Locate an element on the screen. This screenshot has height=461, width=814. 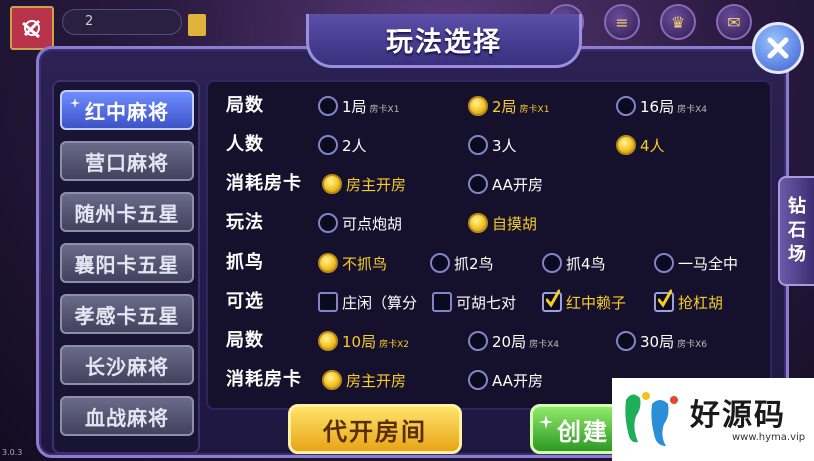
option-zimo: 自摸胡 is located at coordinates (502, 223).